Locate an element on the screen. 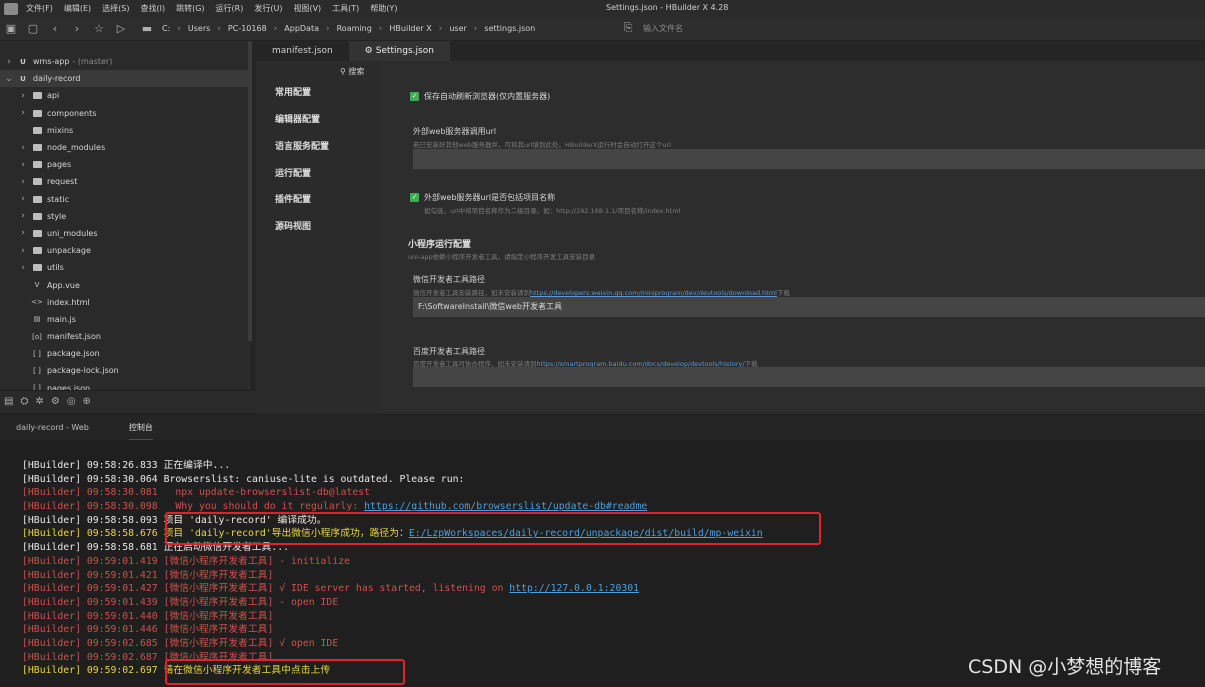 This screenshot has height=687, width=1205. menu-item: 视图(V) is located at coordinates (307, 8).